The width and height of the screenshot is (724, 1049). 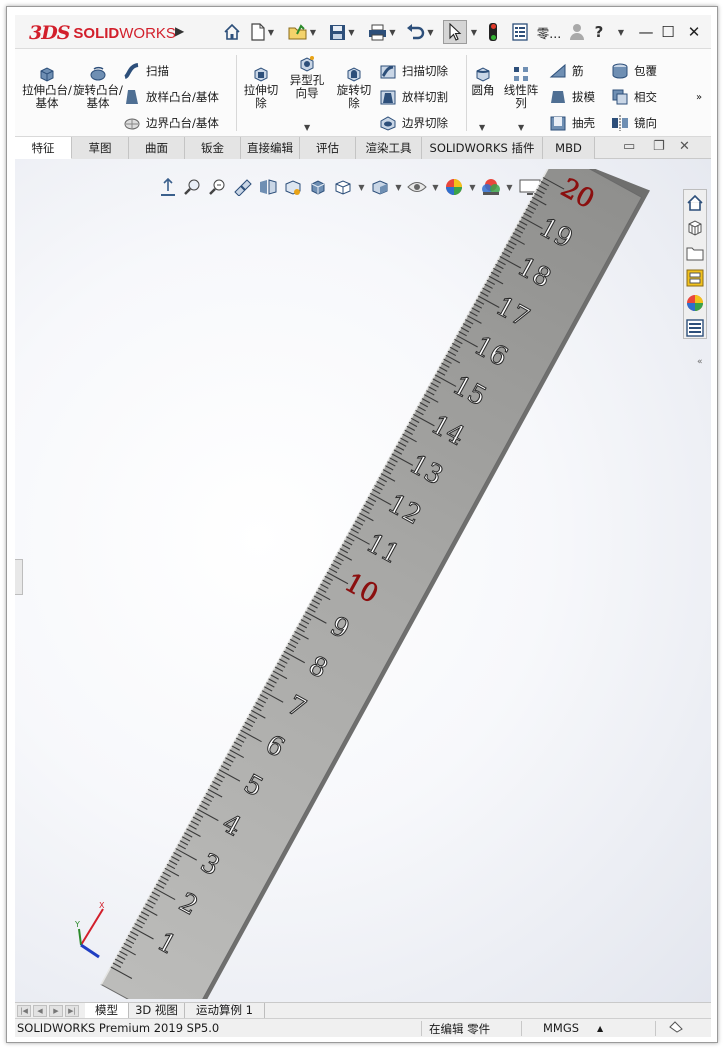 I want to click on menu-expand-arrow-icon: ▶, so click(x=181, y=32).